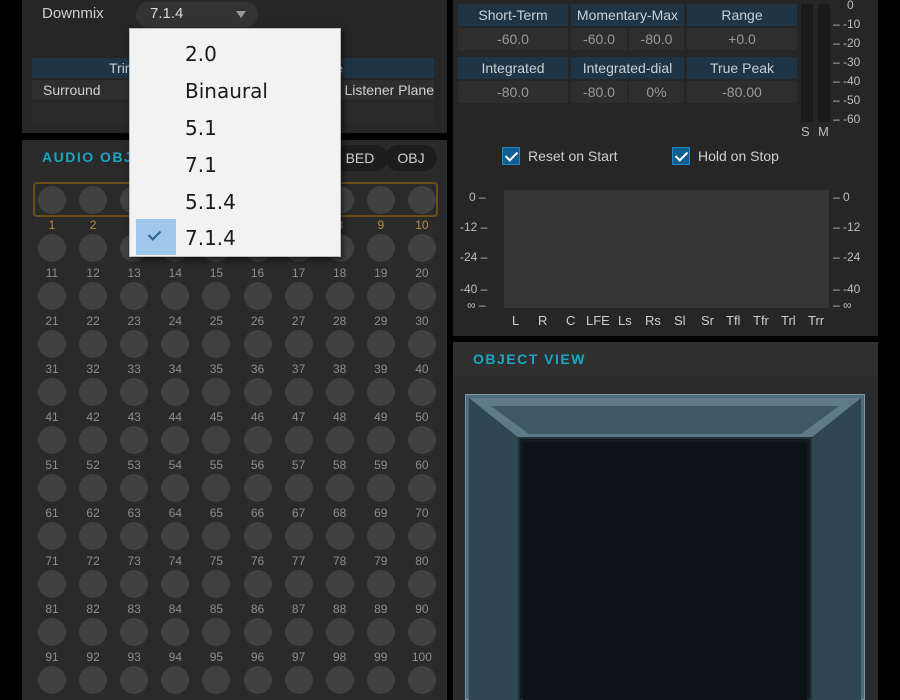  What do you see at coordinates (258, 641) in the screenshot?
I see `audio-object-96: 96` at bounding box center [258, 641].